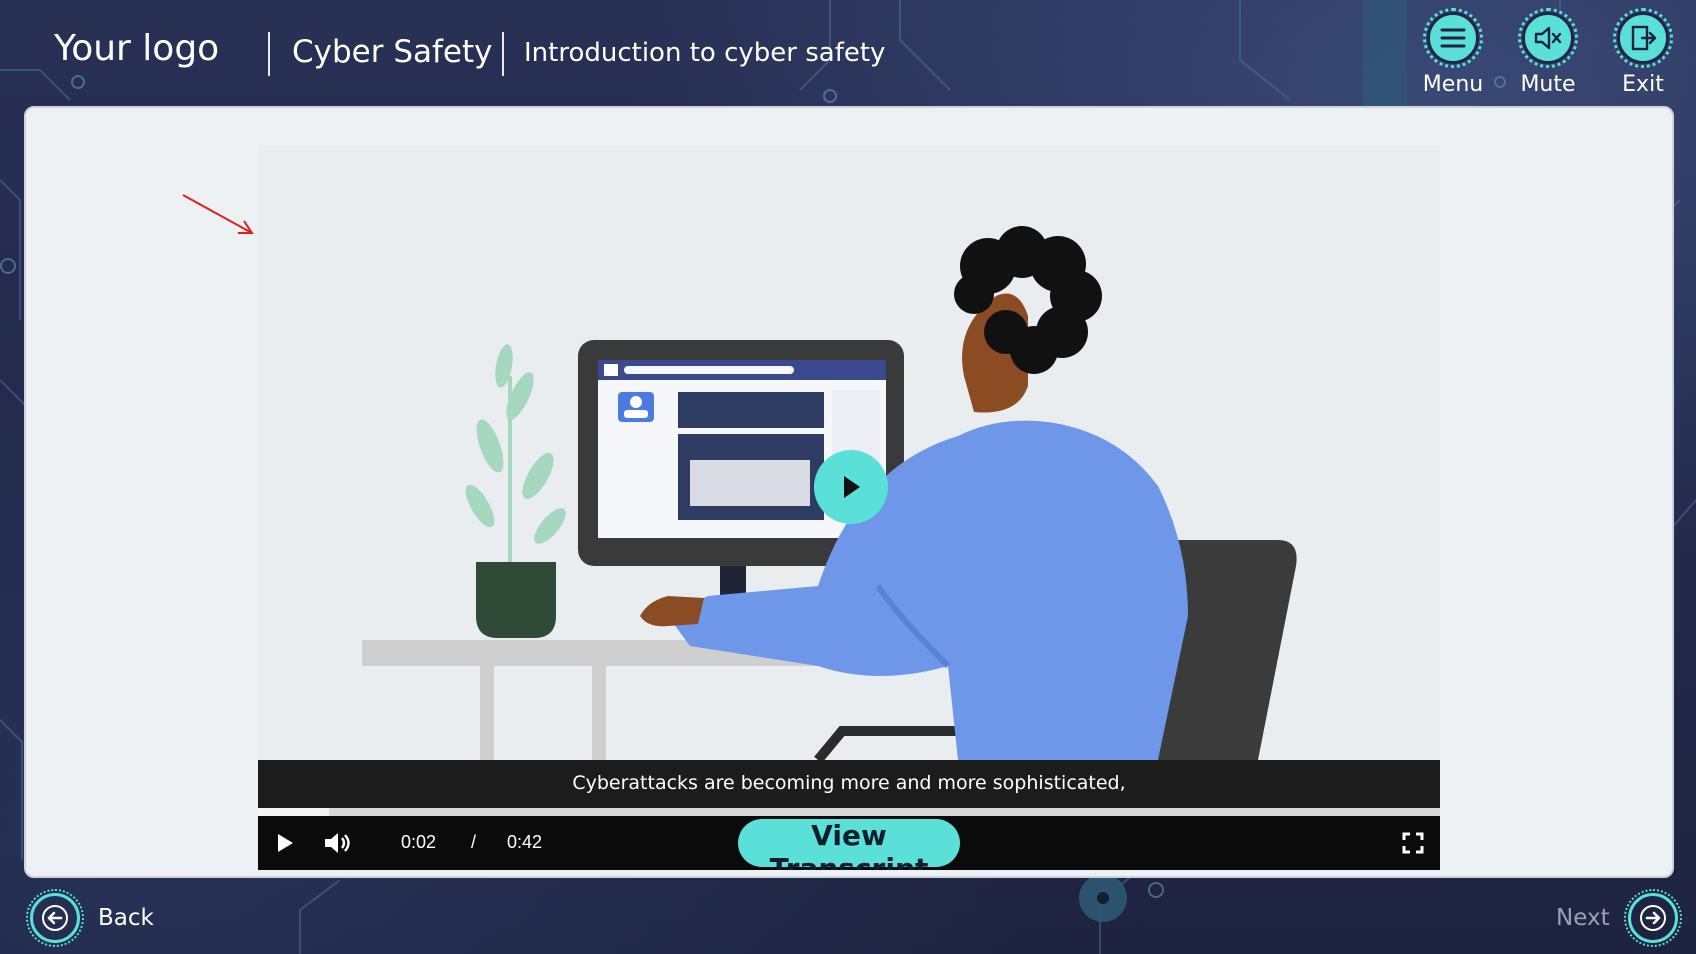 This screenshot has width=1696, height=954. What do you see at coordinates (90, 918) in the screenshot?
I see `back-button: Back` at bounding box center [90, 918].